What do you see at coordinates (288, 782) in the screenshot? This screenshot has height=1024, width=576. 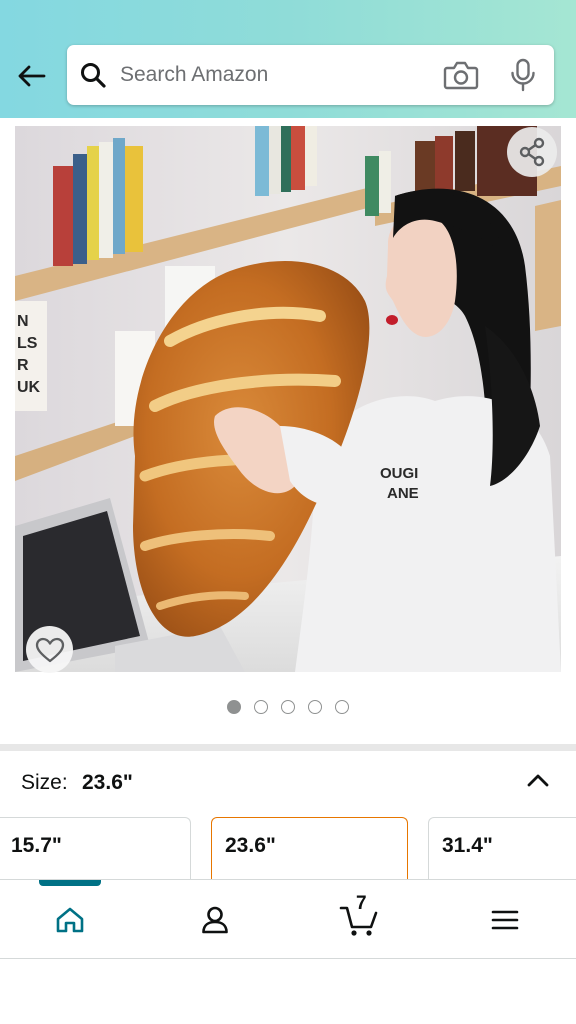 I see `size-selector-header: Size: 23.6"` at bounding box center [288, 782].